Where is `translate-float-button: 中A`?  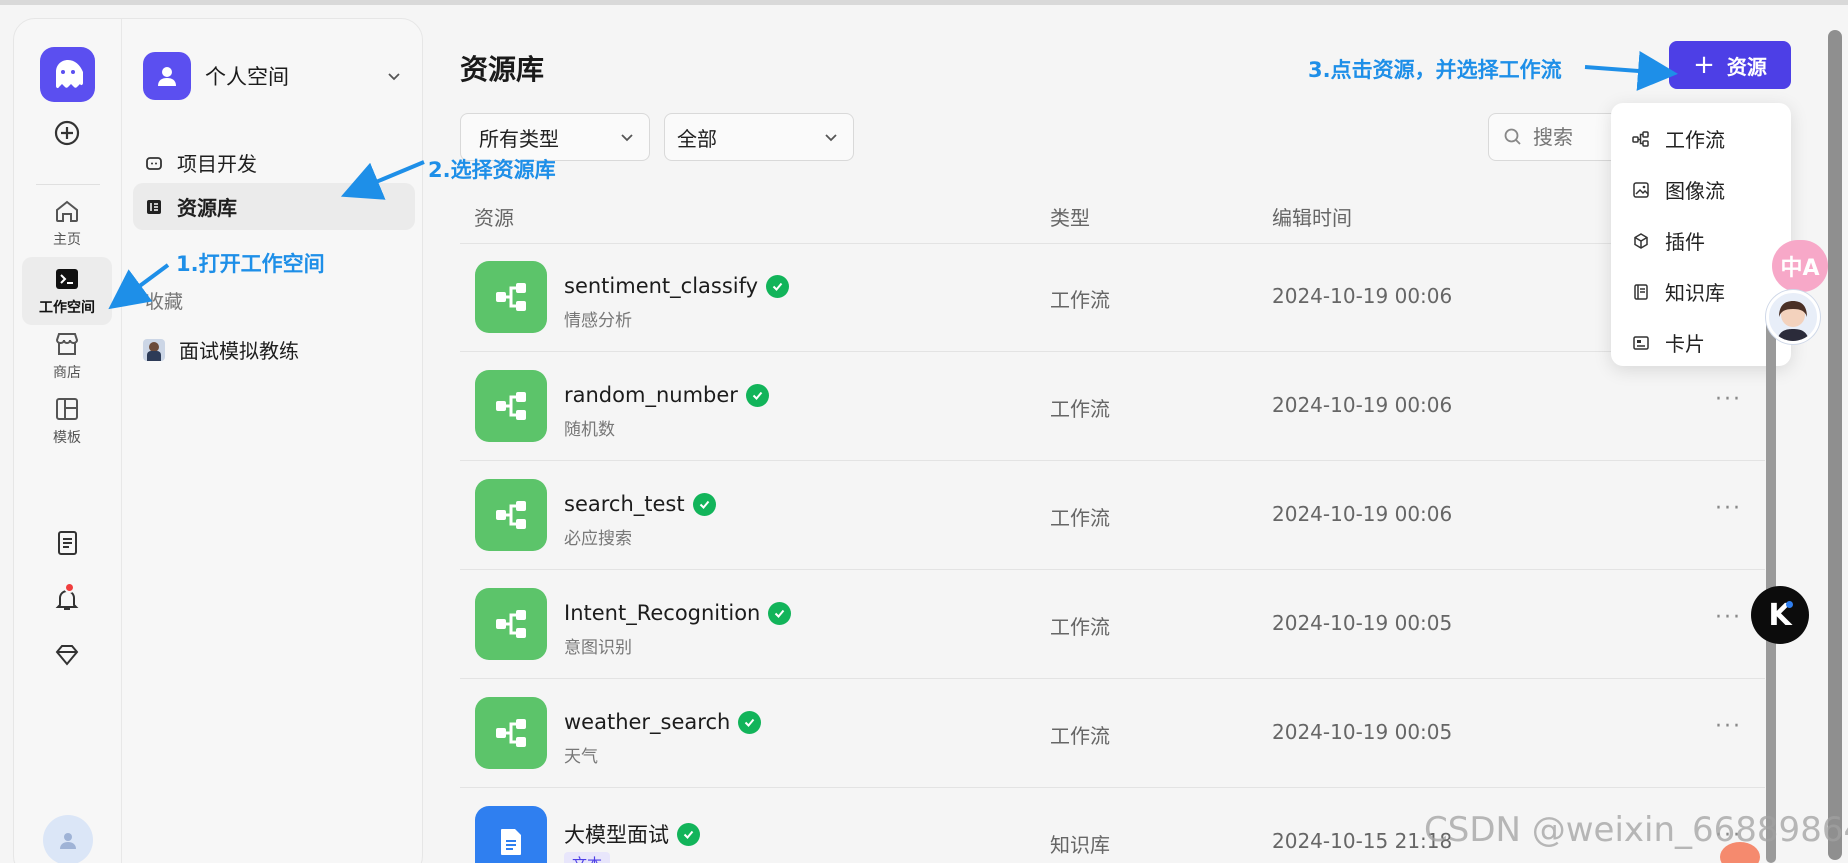
translate-float-button: 中A is located at coordinates (1800, 266).